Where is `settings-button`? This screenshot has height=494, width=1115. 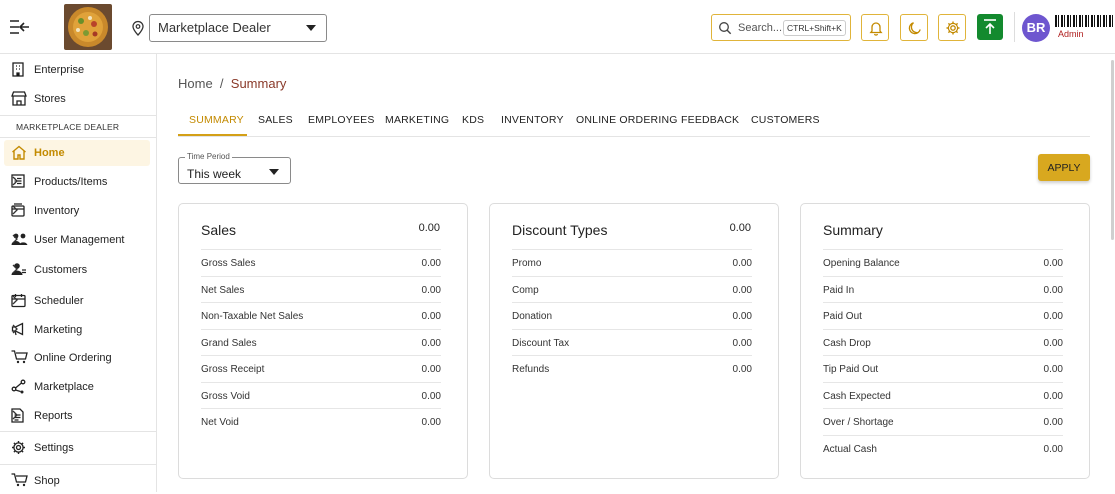 settings-button is located at coordinates (952, 27).